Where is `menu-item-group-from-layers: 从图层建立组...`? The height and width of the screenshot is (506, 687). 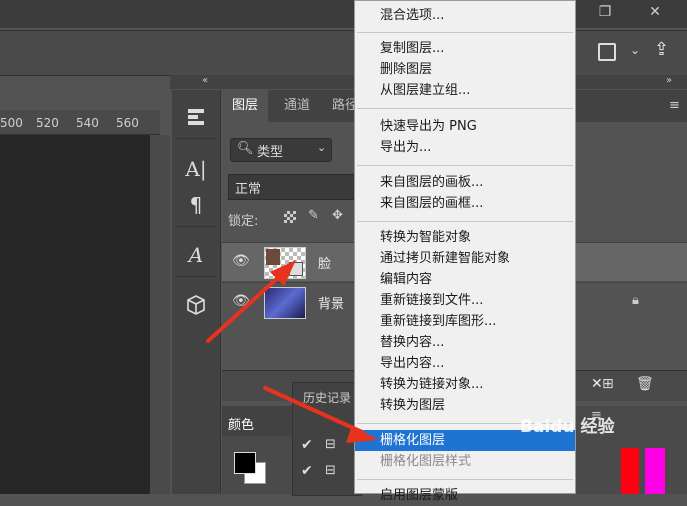
menu-item-group-from-layers: 从图层建立组... is located at coordinates (465, 90).